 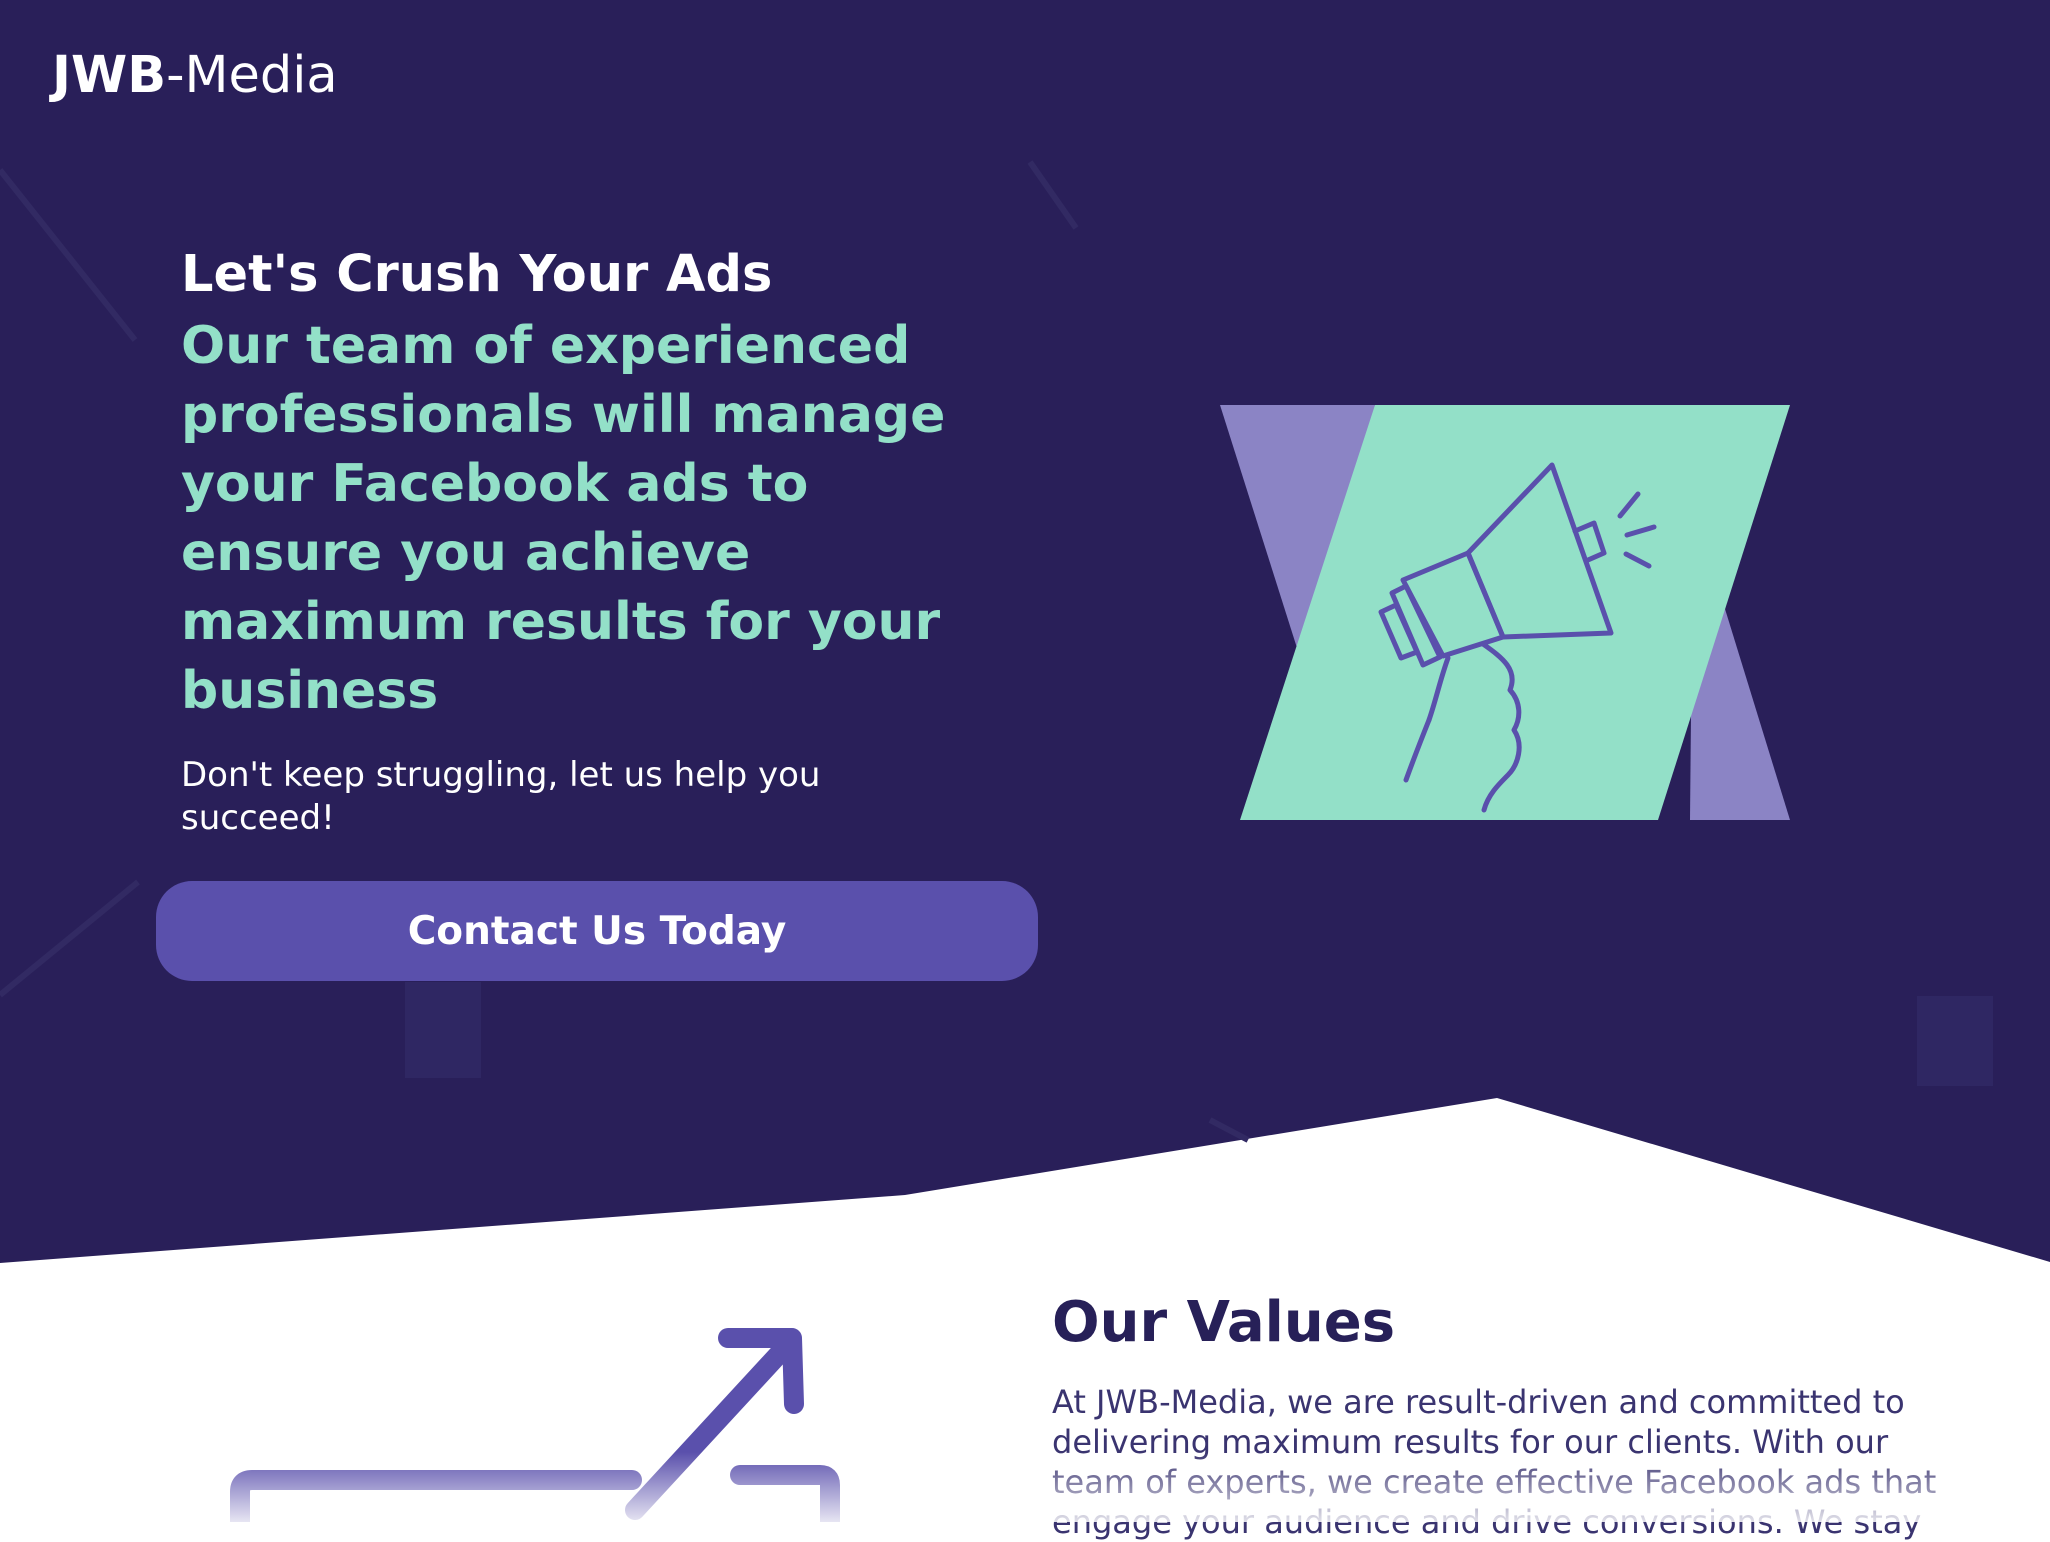 I want to click on megaphone-icon, so click(x=1505, y=612).